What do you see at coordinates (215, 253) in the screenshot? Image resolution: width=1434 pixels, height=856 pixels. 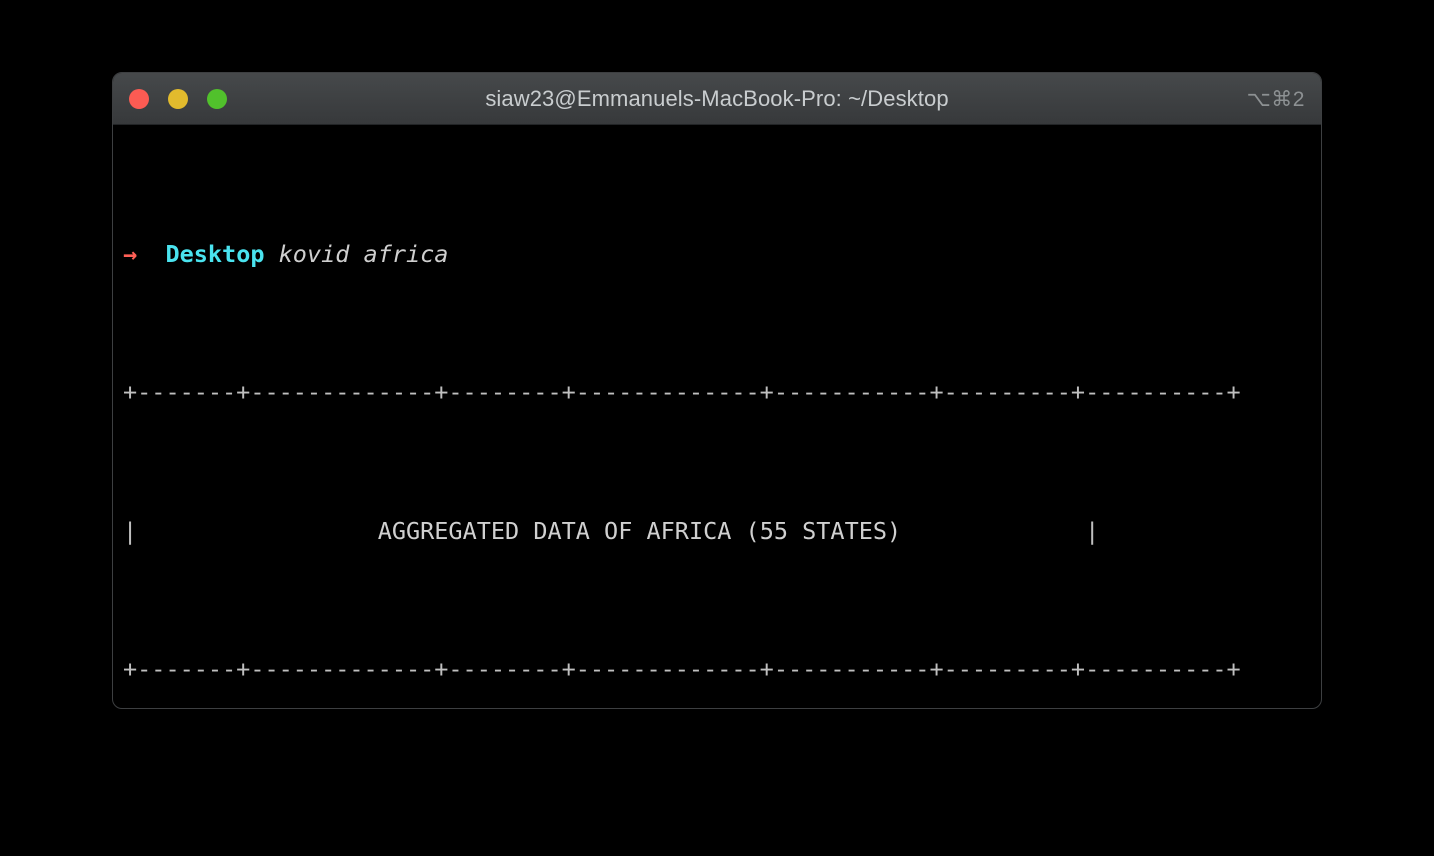 I see `prompt-path: Desktop` at bounding box center [215, 253].